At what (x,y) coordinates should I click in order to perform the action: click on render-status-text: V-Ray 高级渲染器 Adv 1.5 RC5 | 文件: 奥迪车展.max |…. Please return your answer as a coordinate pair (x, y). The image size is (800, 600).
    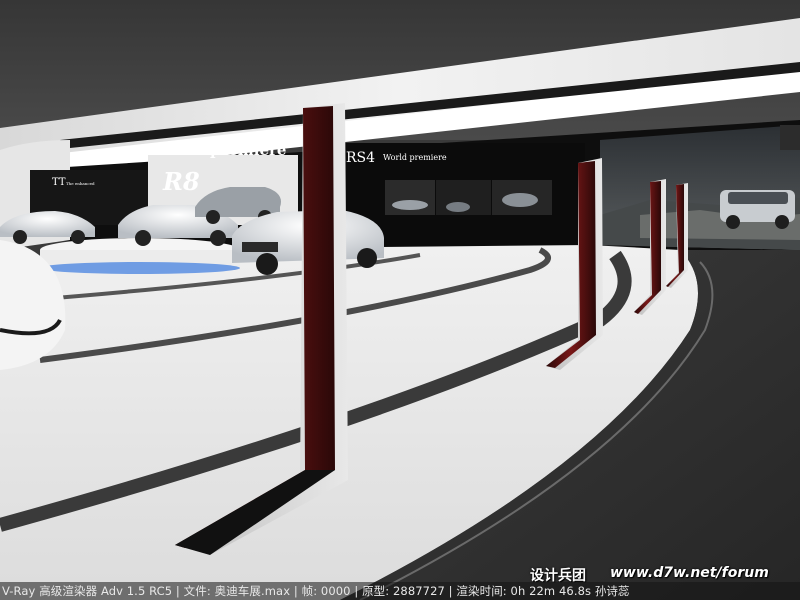
    Looking at the image, I should click on (316, 591).